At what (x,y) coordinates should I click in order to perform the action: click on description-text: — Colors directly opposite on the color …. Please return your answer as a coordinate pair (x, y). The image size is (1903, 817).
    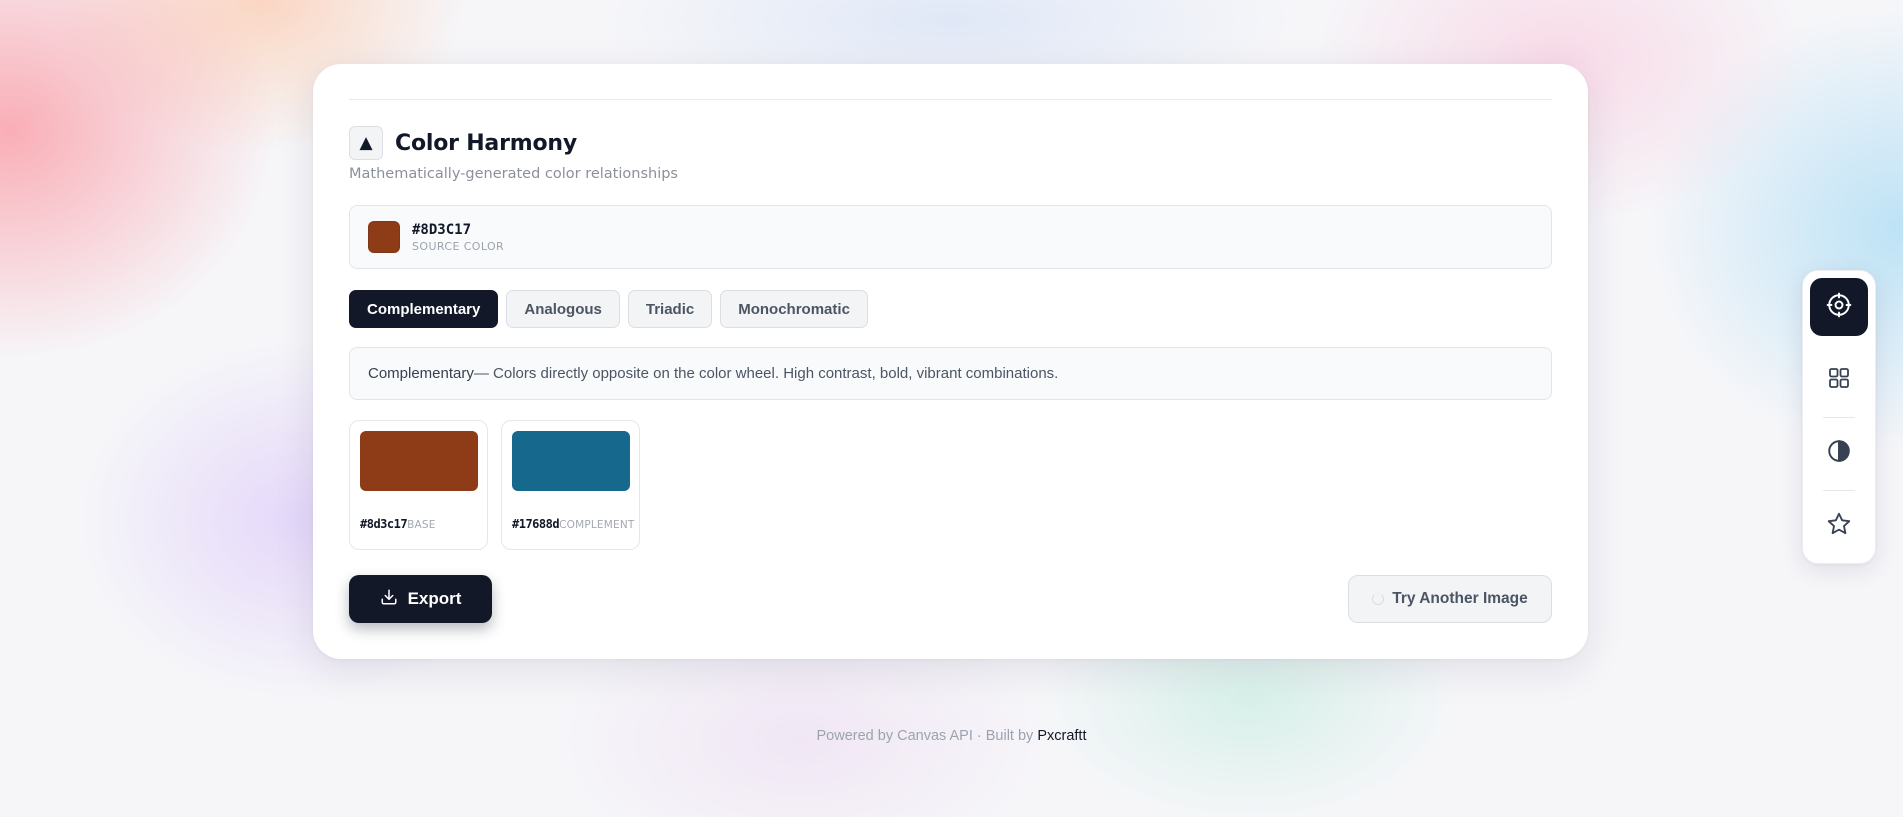
    Looking at the image, I should click on (766, 373).